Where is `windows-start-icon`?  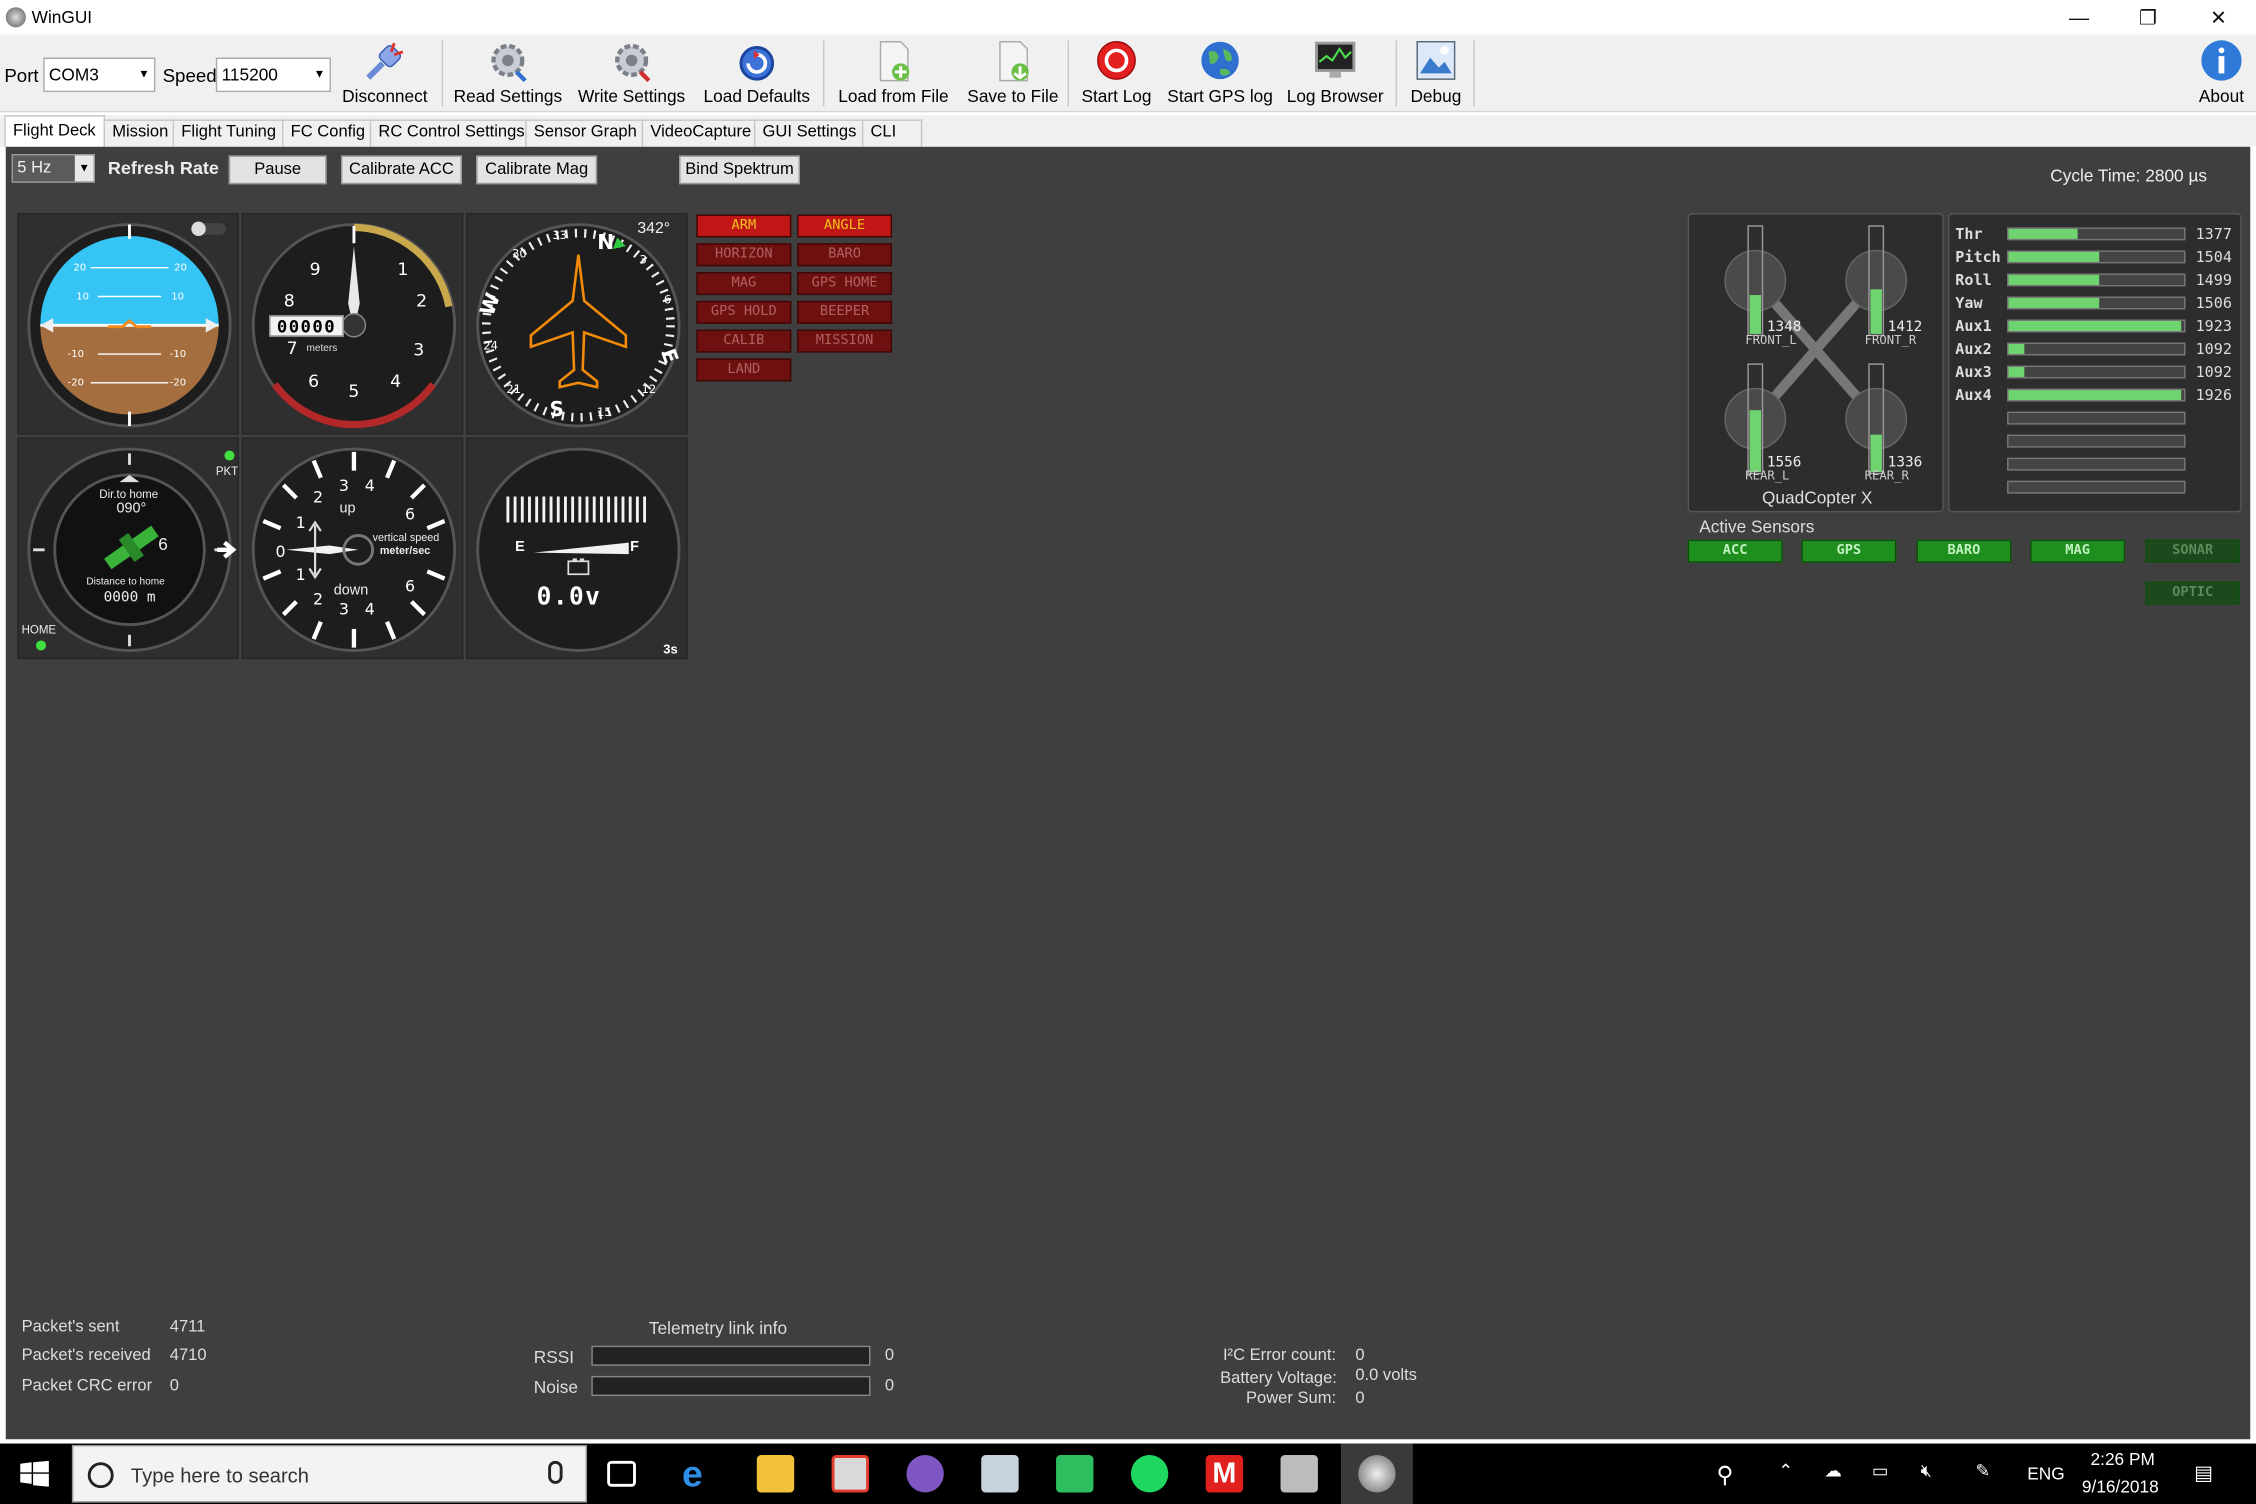
windows-start-icon is located at coordinates (34, 1473).